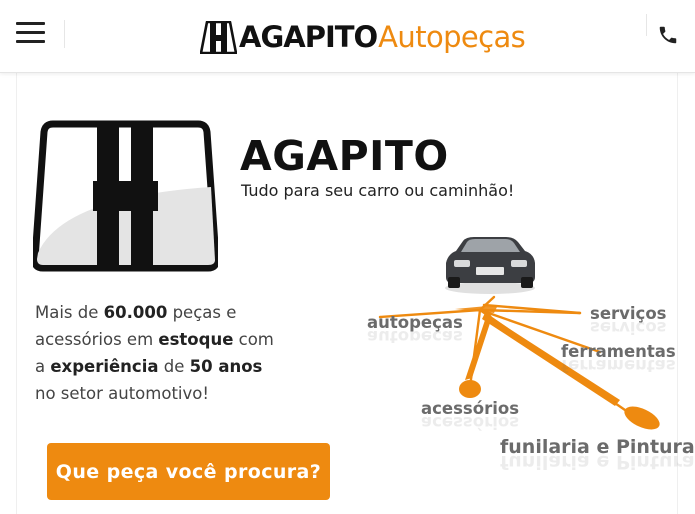 This screenshot has width=695, height=514. What do you see at coordinates (104, 366) in the screenshot?
I see `desc-highlight: experiência` at bounding box center [104, 366].